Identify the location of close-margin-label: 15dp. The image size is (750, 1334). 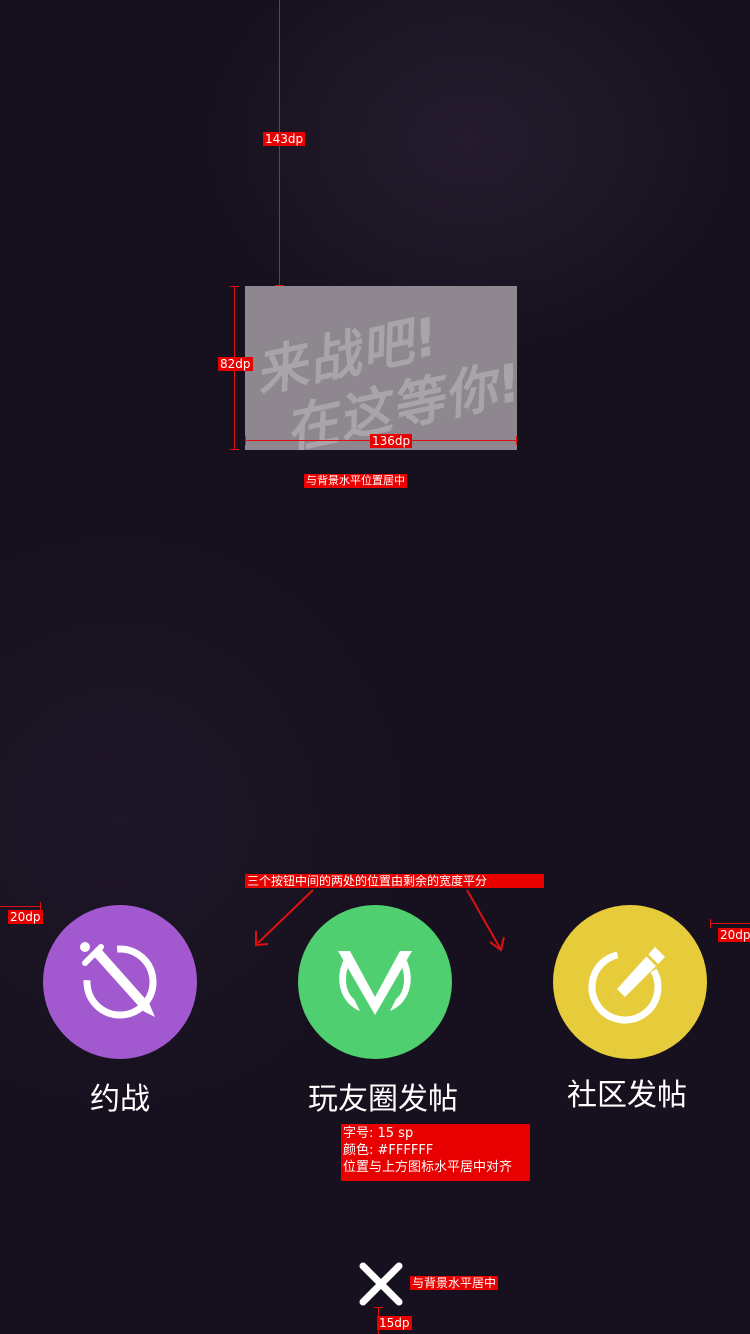
(394, 1323).